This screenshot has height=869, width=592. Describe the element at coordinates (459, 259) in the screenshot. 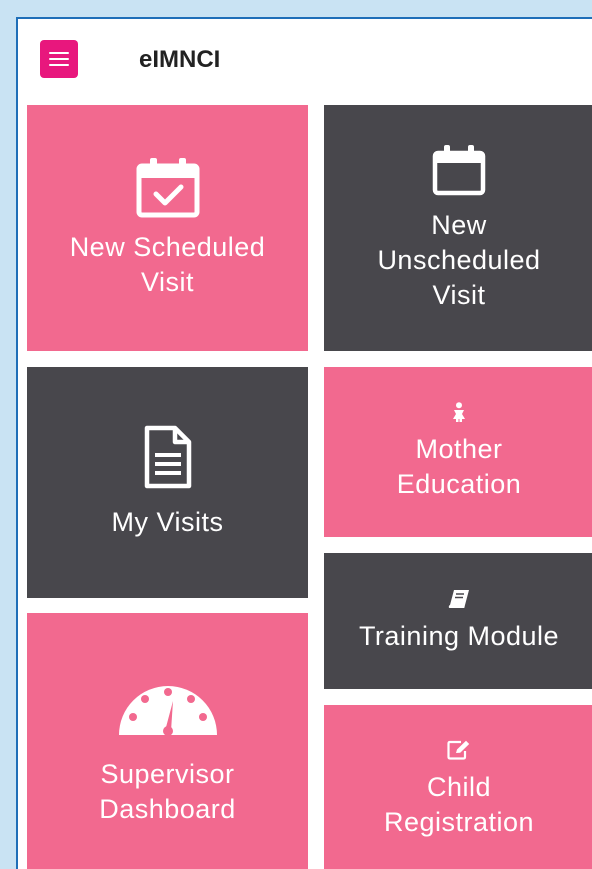

I see `tile-label: New Unscheduled Visit` at that location.